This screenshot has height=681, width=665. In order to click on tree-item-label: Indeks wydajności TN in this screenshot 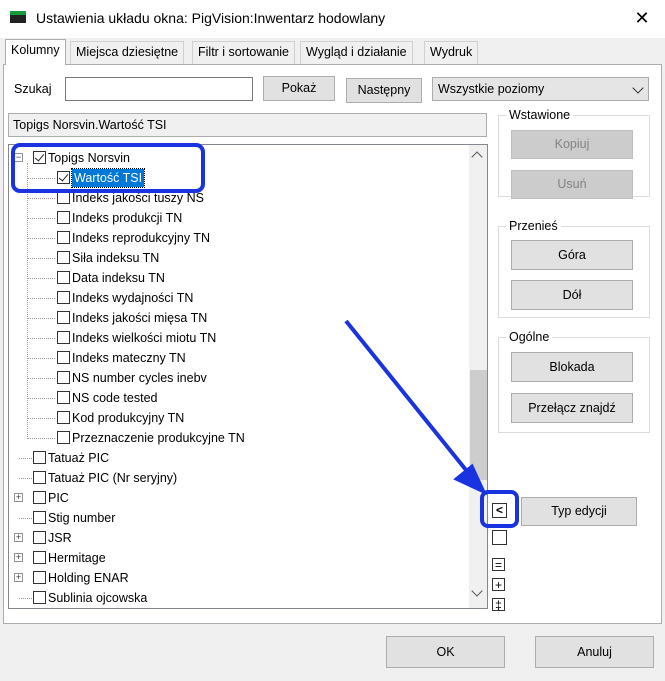, I will do `click(133, 298)`.